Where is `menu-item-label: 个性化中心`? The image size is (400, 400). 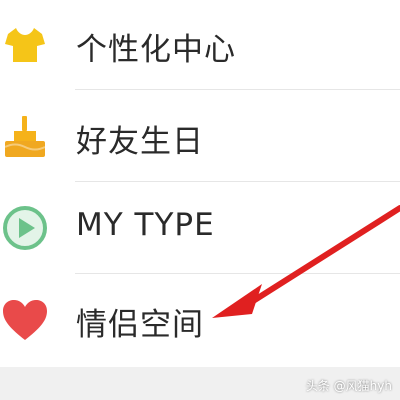 menu-item-label: 个性化中心 is located at coordinates (156, 50).